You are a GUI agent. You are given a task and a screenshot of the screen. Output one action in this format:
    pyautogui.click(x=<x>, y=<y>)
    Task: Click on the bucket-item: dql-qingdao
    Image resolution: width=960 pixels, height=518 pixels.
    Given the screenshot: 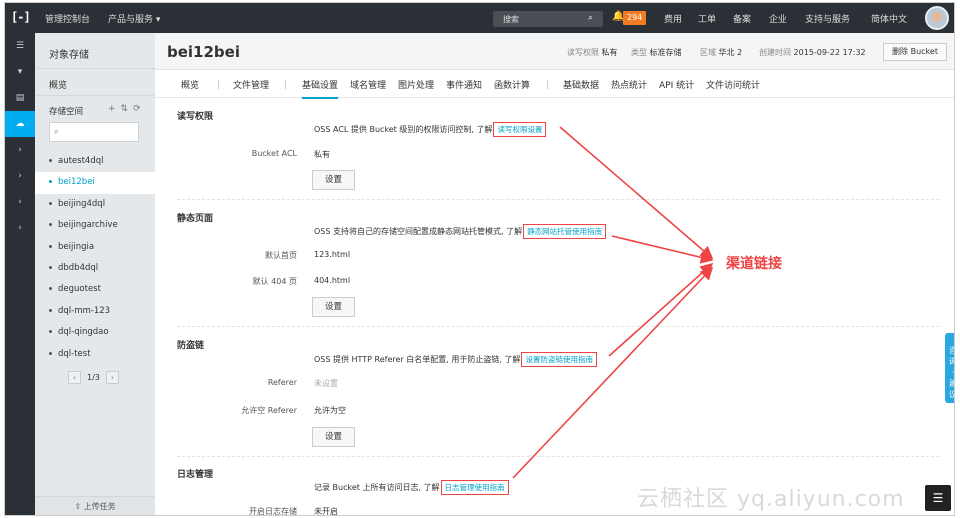 What is the action you would take?
    pyautogui.click(x=95, y=332)
    